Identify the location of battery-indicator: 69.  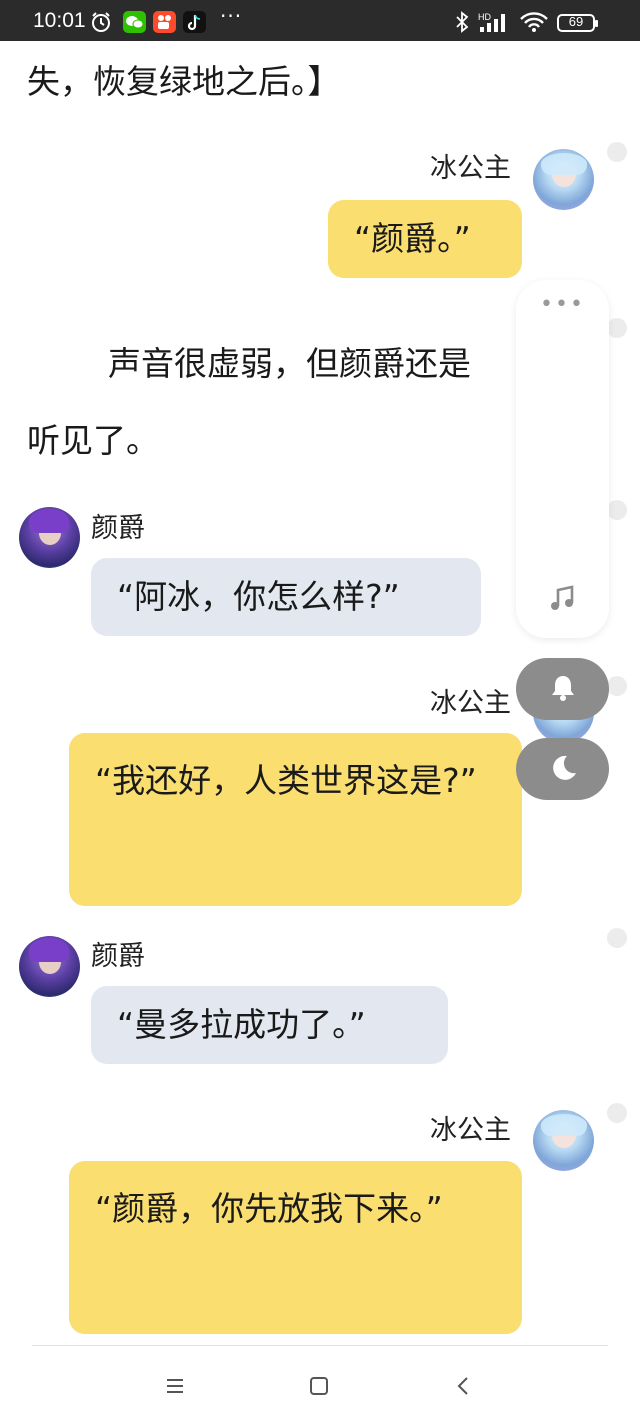
(577, 23).